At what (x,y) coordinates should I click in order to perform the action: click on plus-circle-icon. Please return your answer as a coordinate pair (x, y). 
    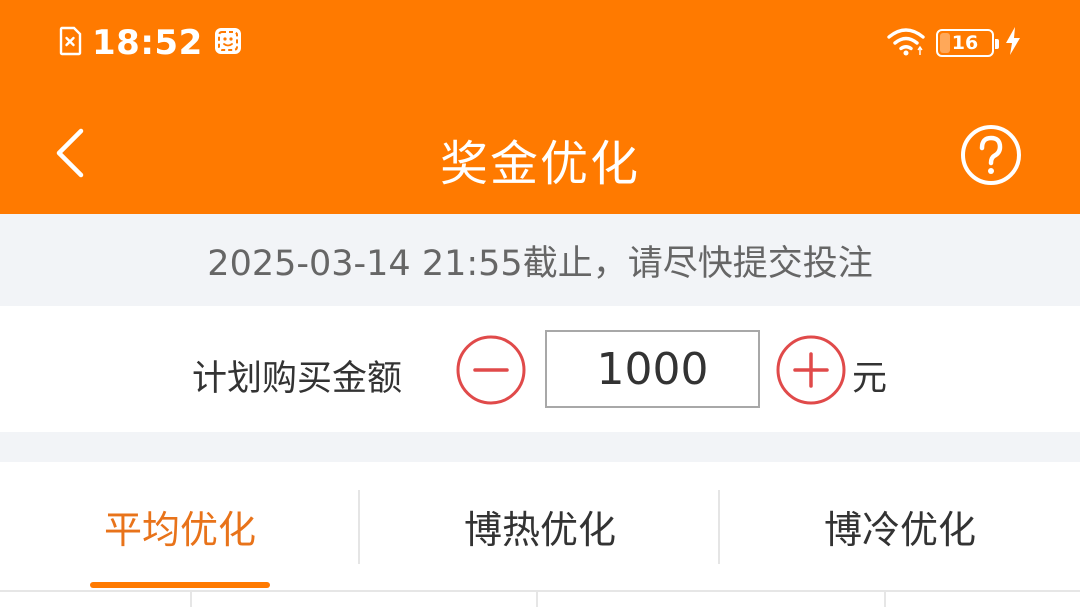
    Looking at the image, I should click on (811, 372).